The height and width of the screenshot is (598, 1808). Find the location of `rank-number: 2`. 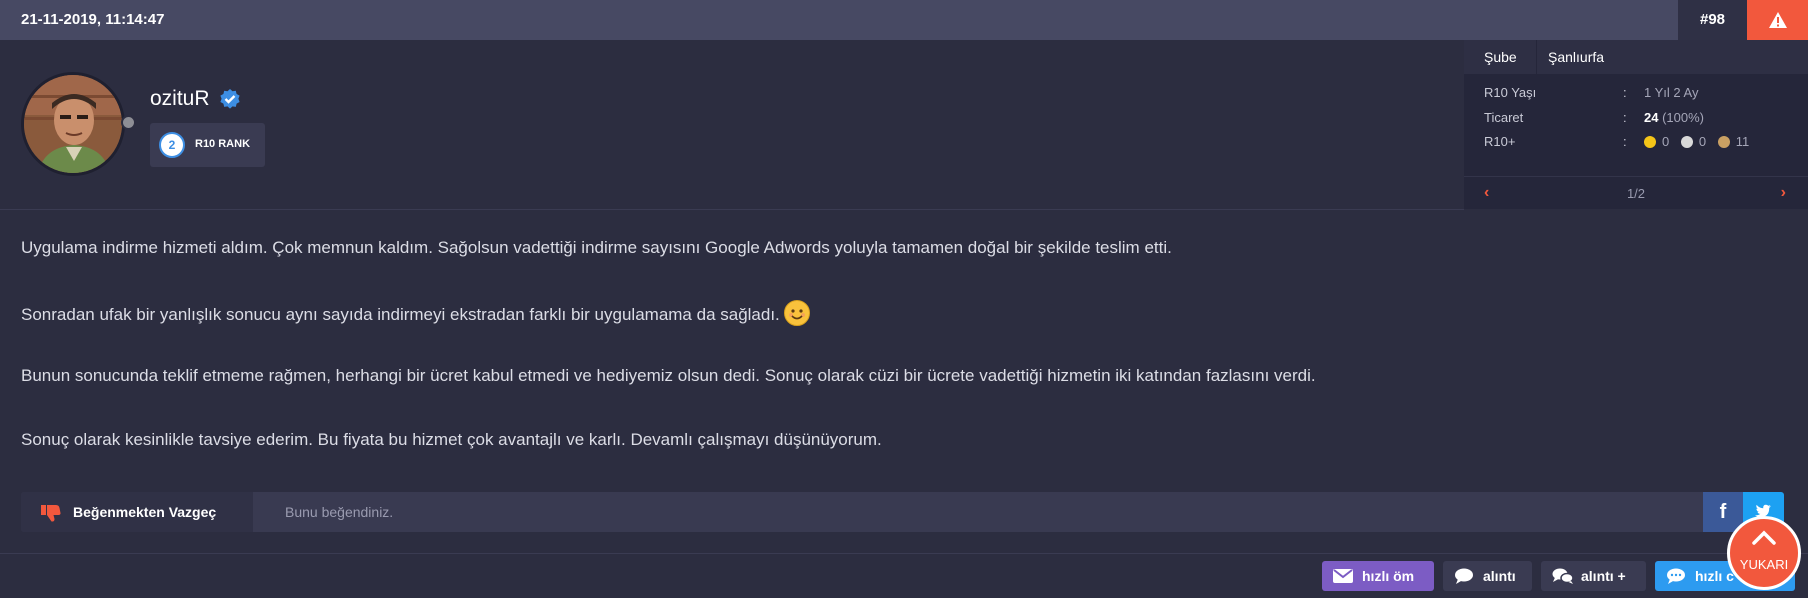

rank-number: 2 is located at coordinates (172, 145).